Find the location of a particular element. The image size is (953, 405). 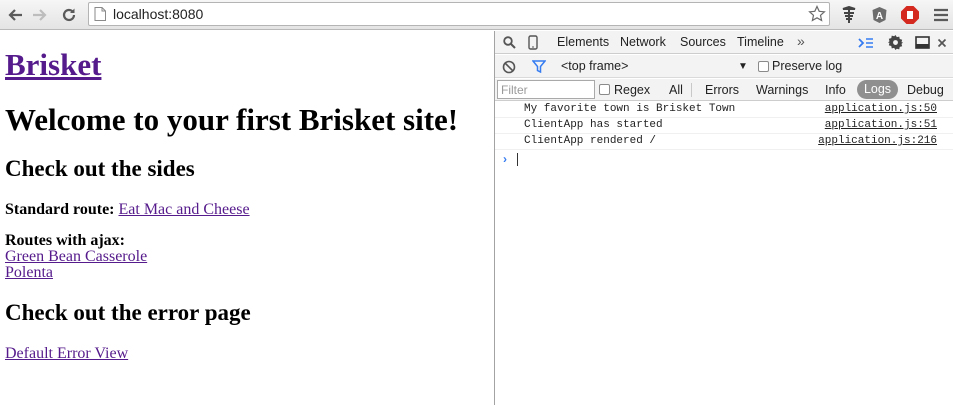

console-prompt: › is located at coordinates (724, 159).